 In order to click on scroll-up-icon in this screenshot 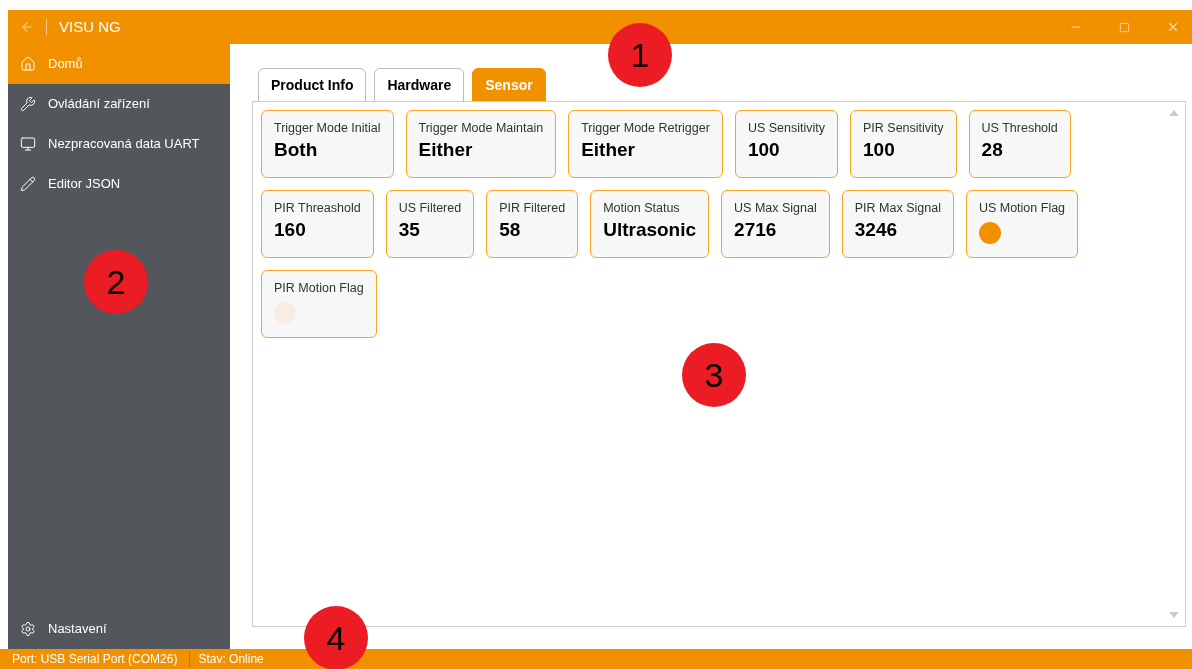, I will do `click(1174, 113)`.